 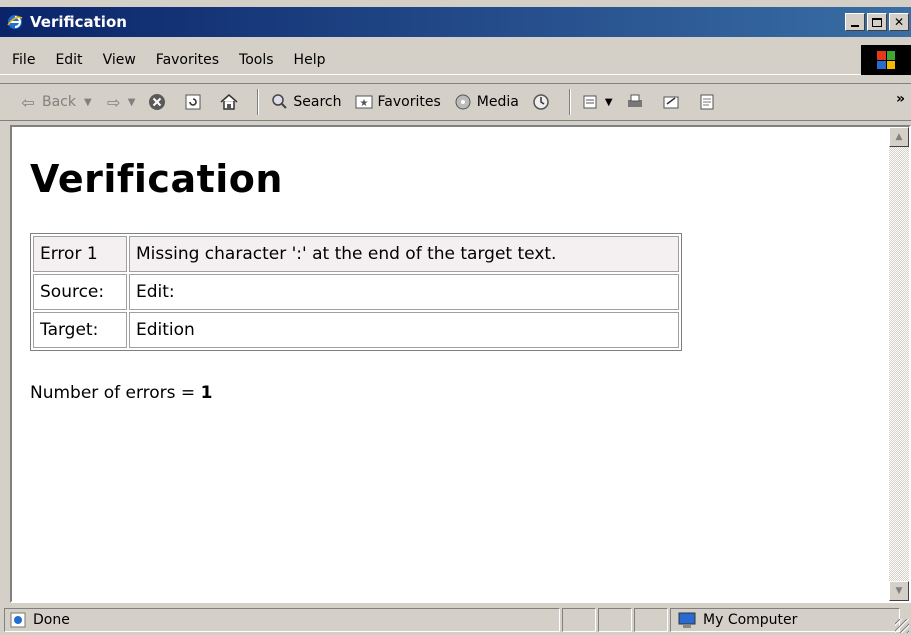 I want to click on source-label-cell: Source:, so click(x=80, y=292).